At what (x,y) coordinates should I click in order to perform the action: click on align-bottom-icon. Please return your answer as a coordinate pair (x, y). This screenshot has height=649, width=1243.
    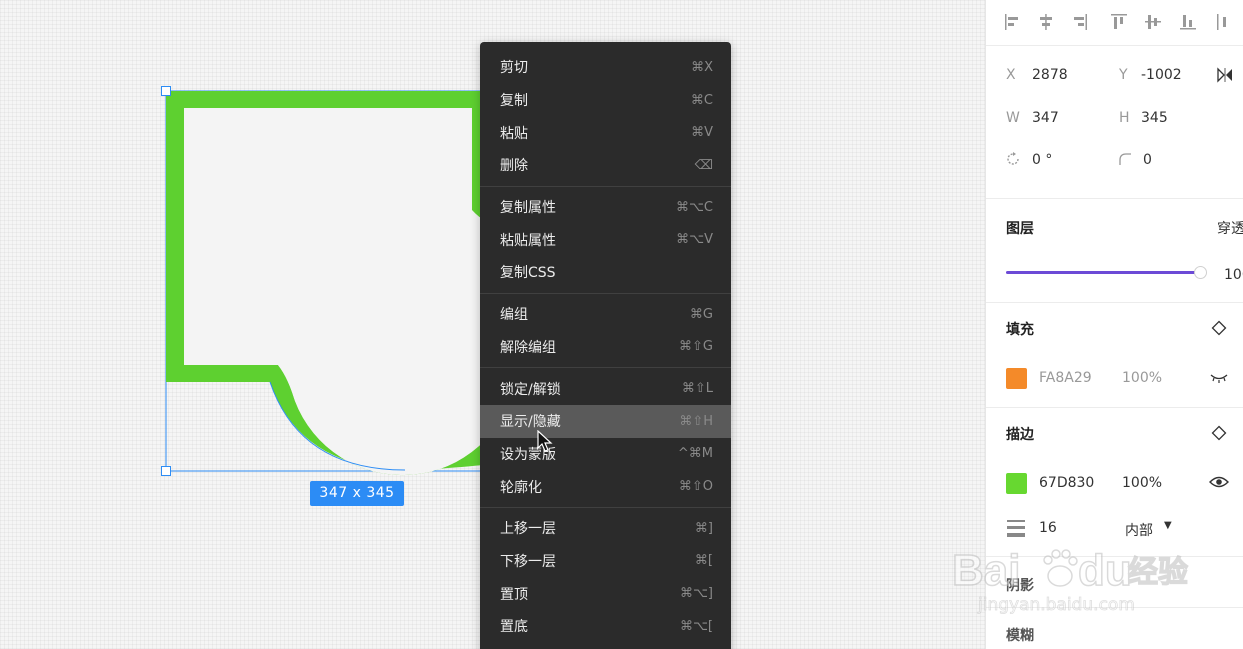
    Looking at the image, I should click on (1188, 22).